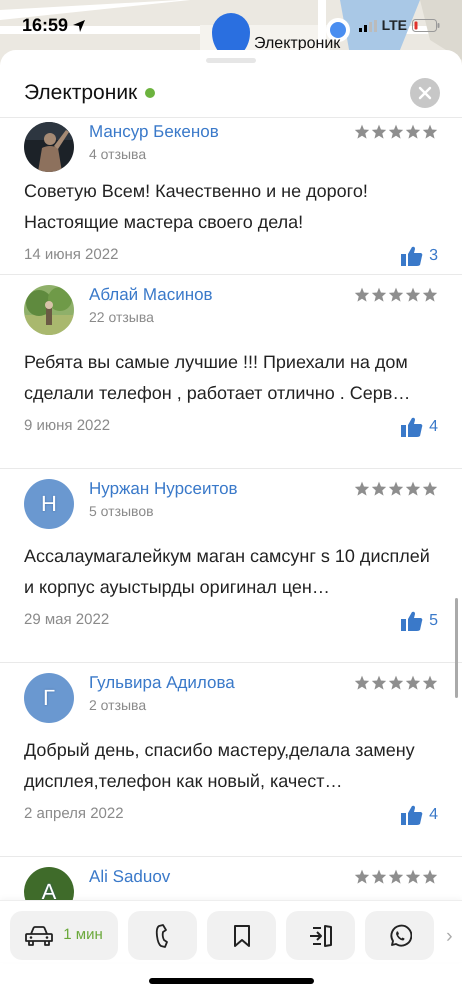  Describe the element at coordinates (71, 255) in the screenshot. I see `review-date: 14 июня 2022` at that location.